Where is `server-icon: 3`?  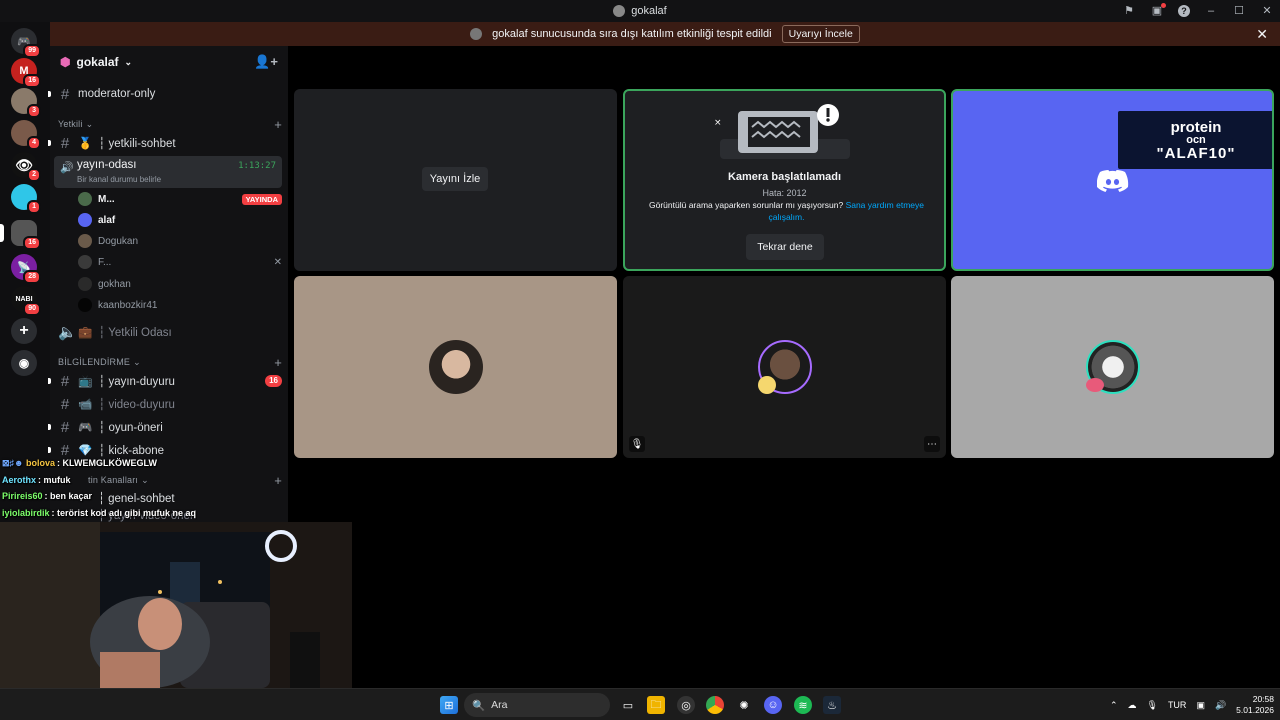
server-icon: 3 is located at coordinates (26, 103).